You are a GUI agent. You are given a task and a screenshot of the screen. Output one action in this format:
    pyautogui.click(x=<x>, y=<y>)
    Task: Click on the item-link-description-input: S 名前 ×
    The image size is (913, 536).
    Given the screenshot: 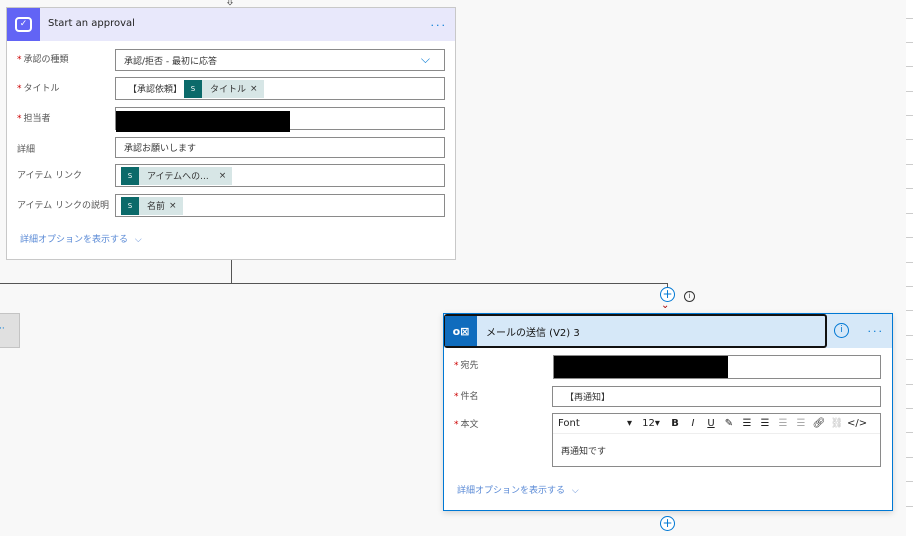 What is the action you would take?
    pyautogui.click(x=280, y=205)
    